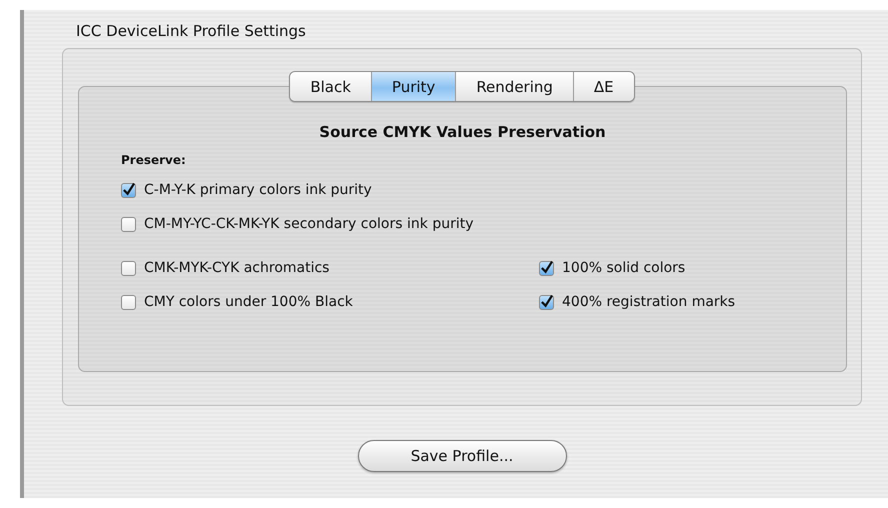  Describe the element at coordinates (483, 190) in the screenshot. I see `checkbox-option: C-M-Y-K primary colors ink purity` at that location.